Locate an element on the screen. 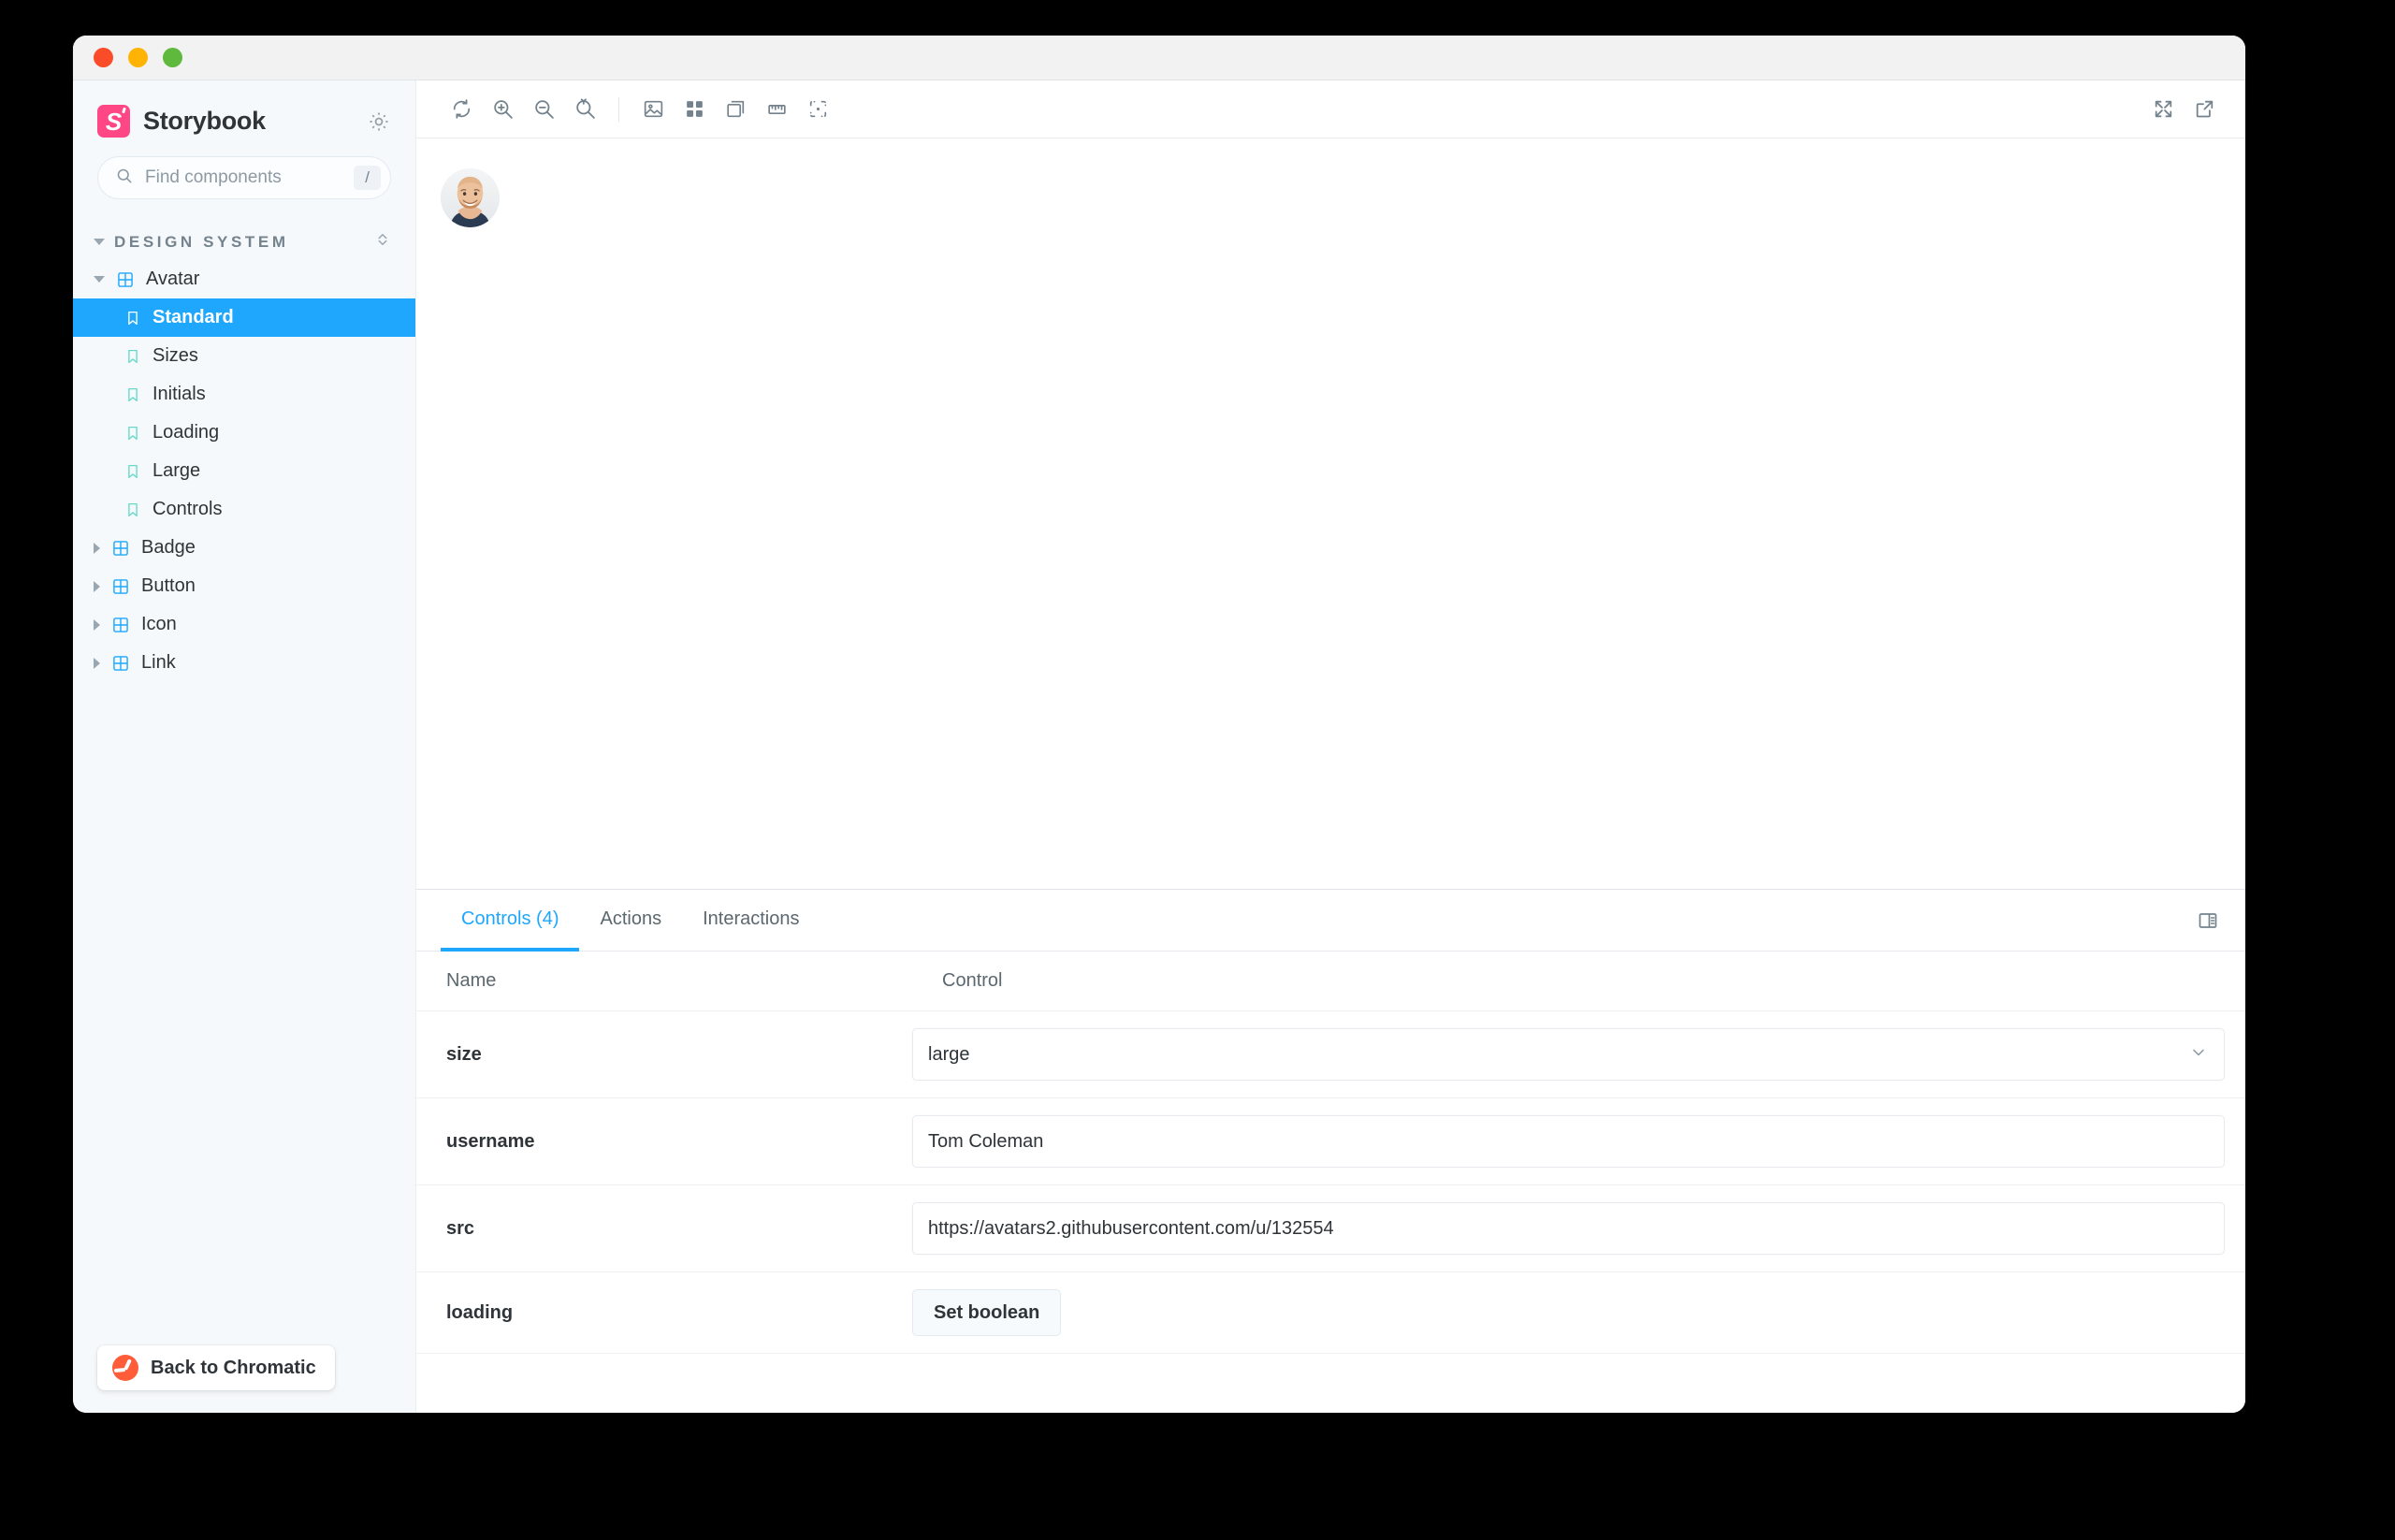  control-name-size: size is located at coordinates (664, 1054).